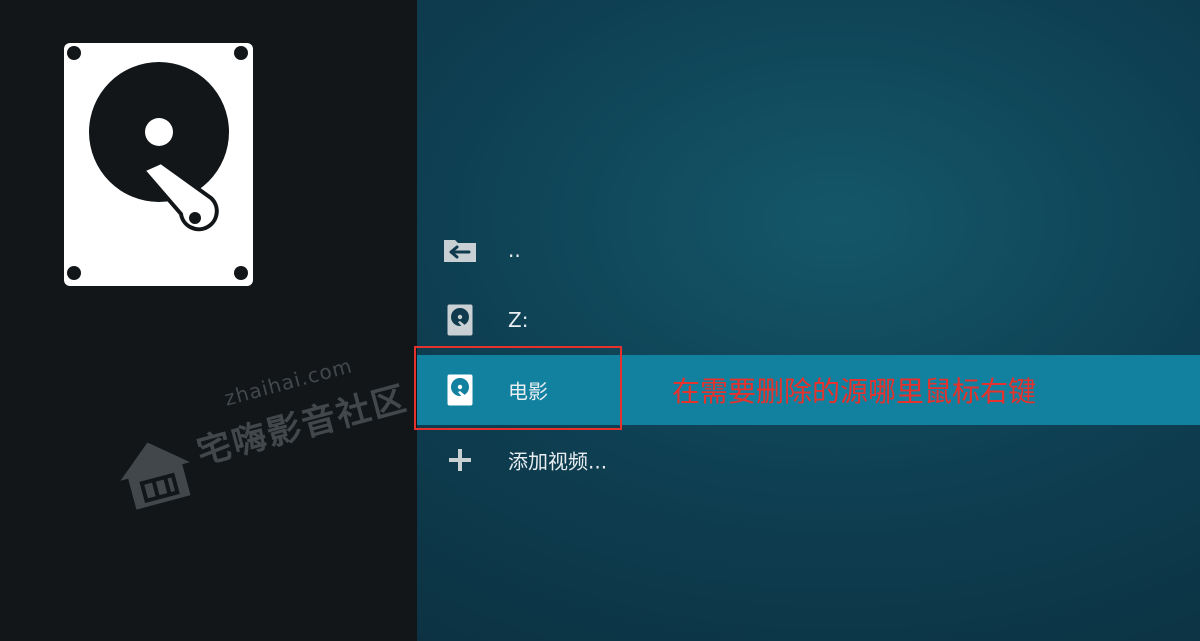 The image size is (1200, 641). What do you see at coordinates (854, 391) in the screenshot?
I see `annotation-text: 在需要删除的源哪里鼠标右键` at bounding box center [854, 391].